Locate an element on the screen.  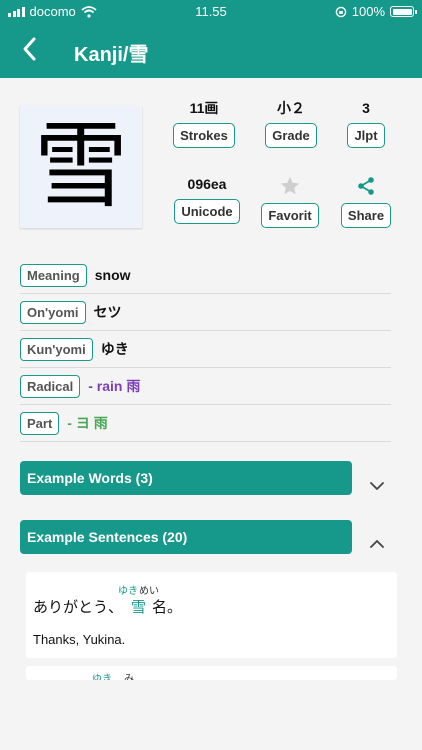
meaning-value: snow is located at coordinates (112, 275).